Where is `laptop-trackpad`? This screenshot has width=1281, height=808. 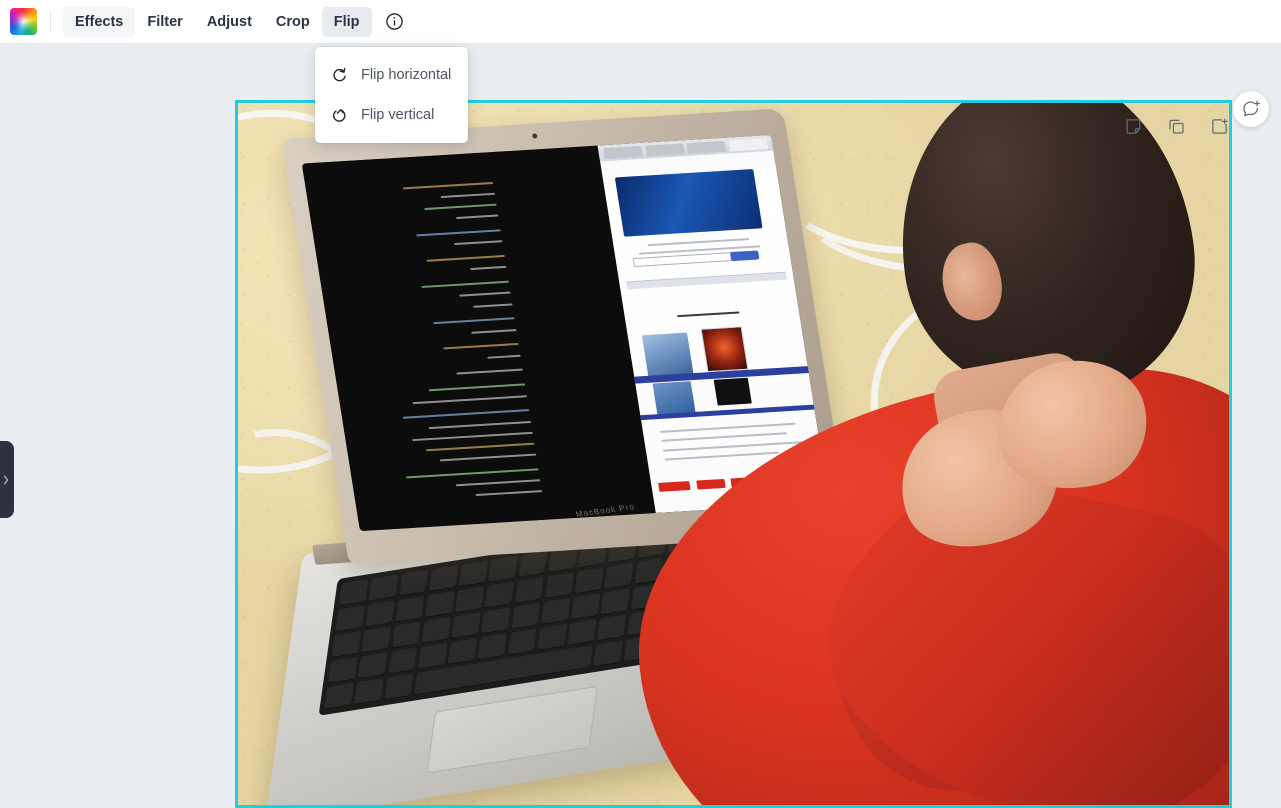
laptop-trackpad is located at coordinates (512, 729).